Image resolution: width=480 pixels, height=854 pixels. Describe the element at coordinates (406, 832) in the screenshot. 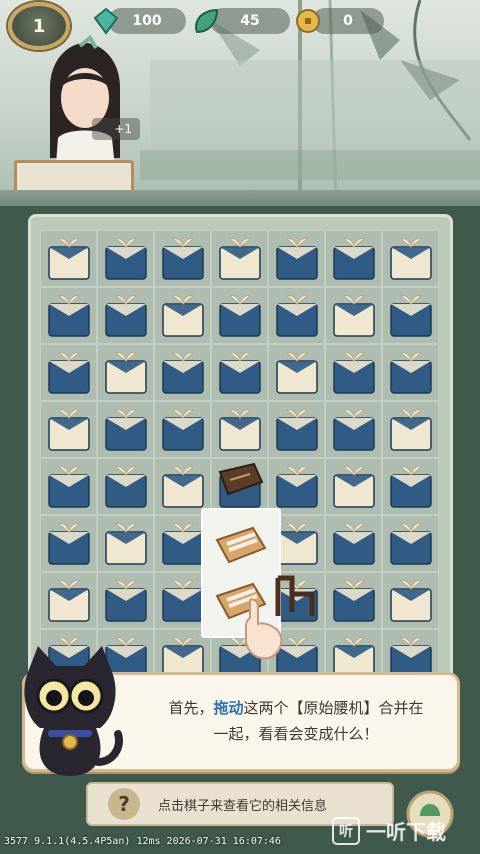

I see `watermark-text: 一听下载` at that location.